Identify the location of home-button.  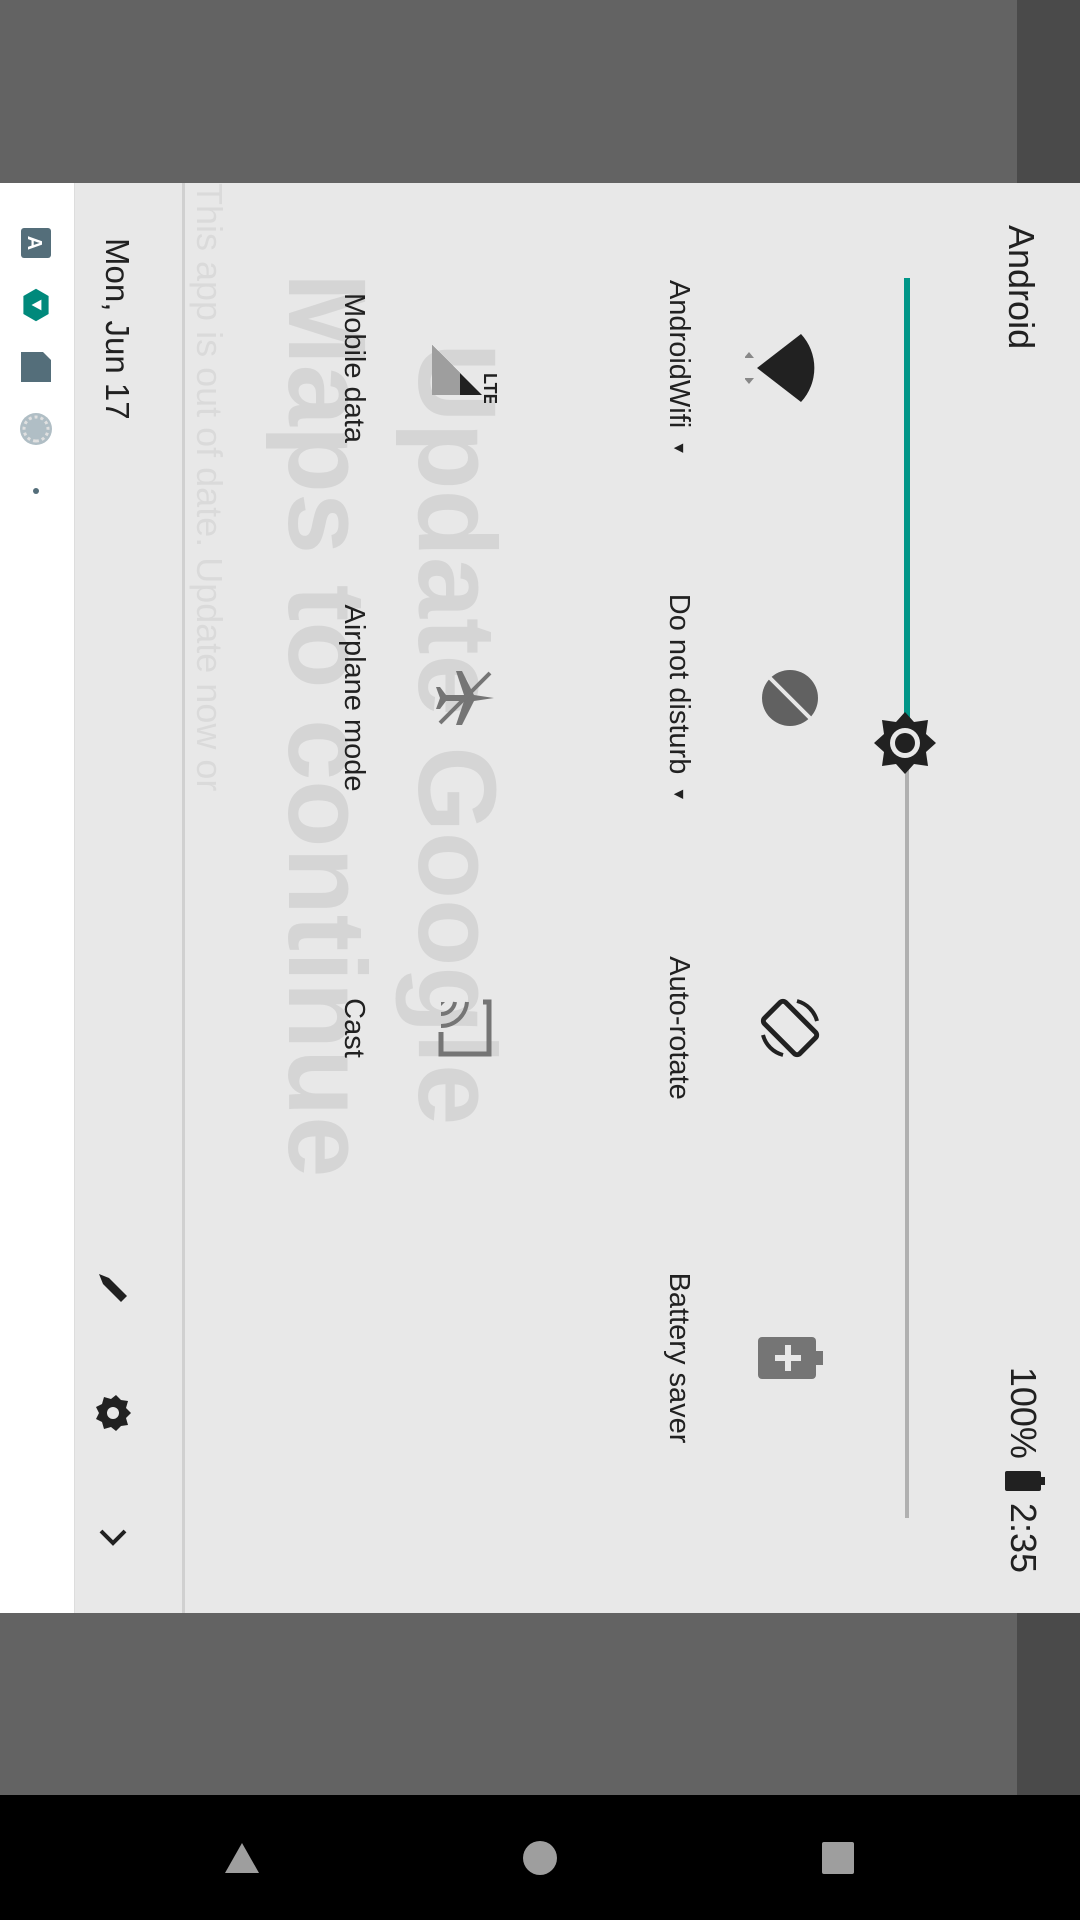
(540, 1858).